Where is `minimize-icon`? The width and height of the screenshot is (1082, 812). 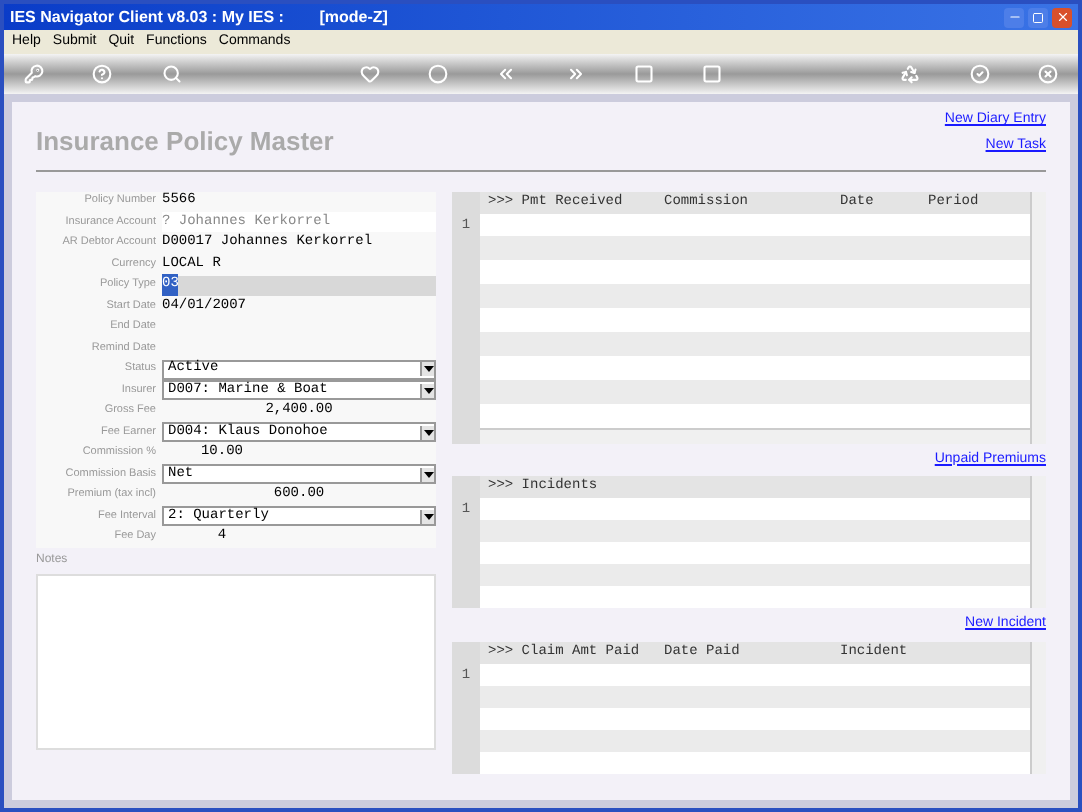 minimize-icon is located at coordinates (1014, 17).